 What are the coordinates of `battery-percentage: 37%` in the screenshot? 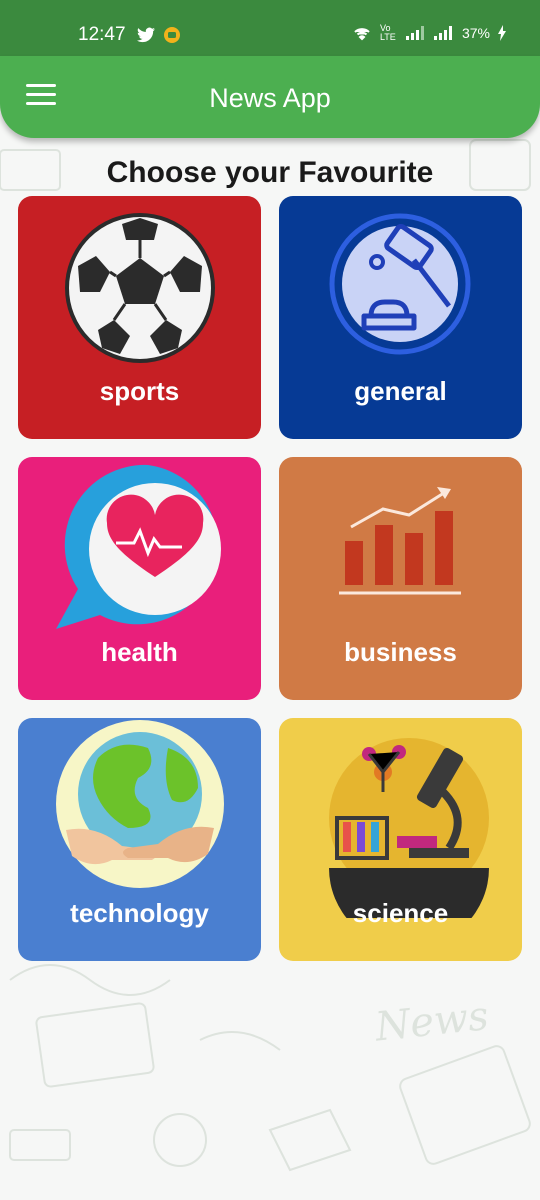 It's located at (475, 33).